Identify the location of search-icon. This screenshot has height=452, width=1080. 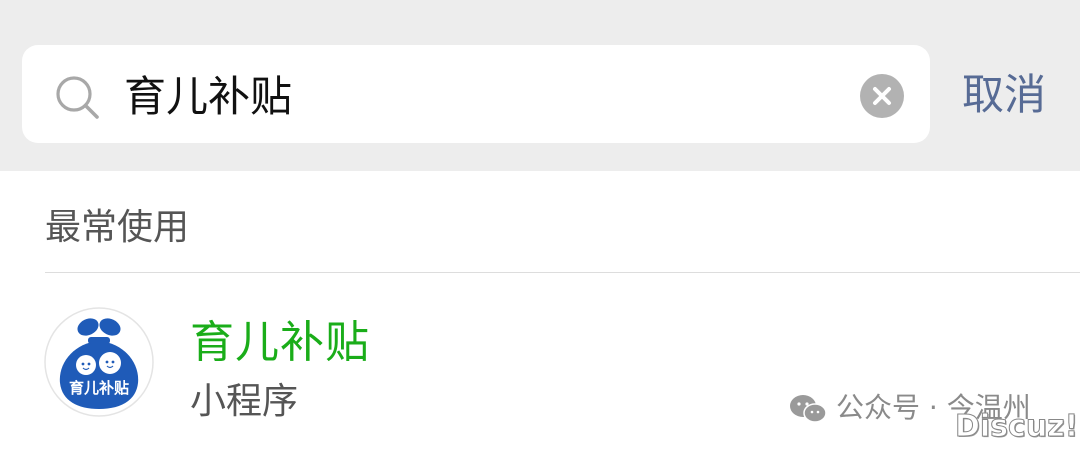
(77, 97).